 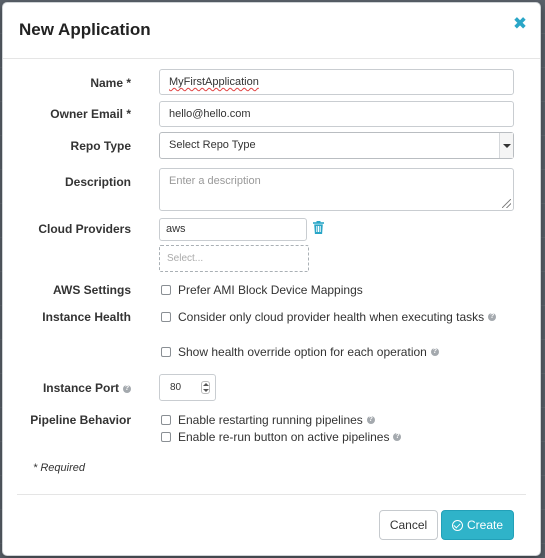 I want to click on trash-icon, so click(x=318, y=227).